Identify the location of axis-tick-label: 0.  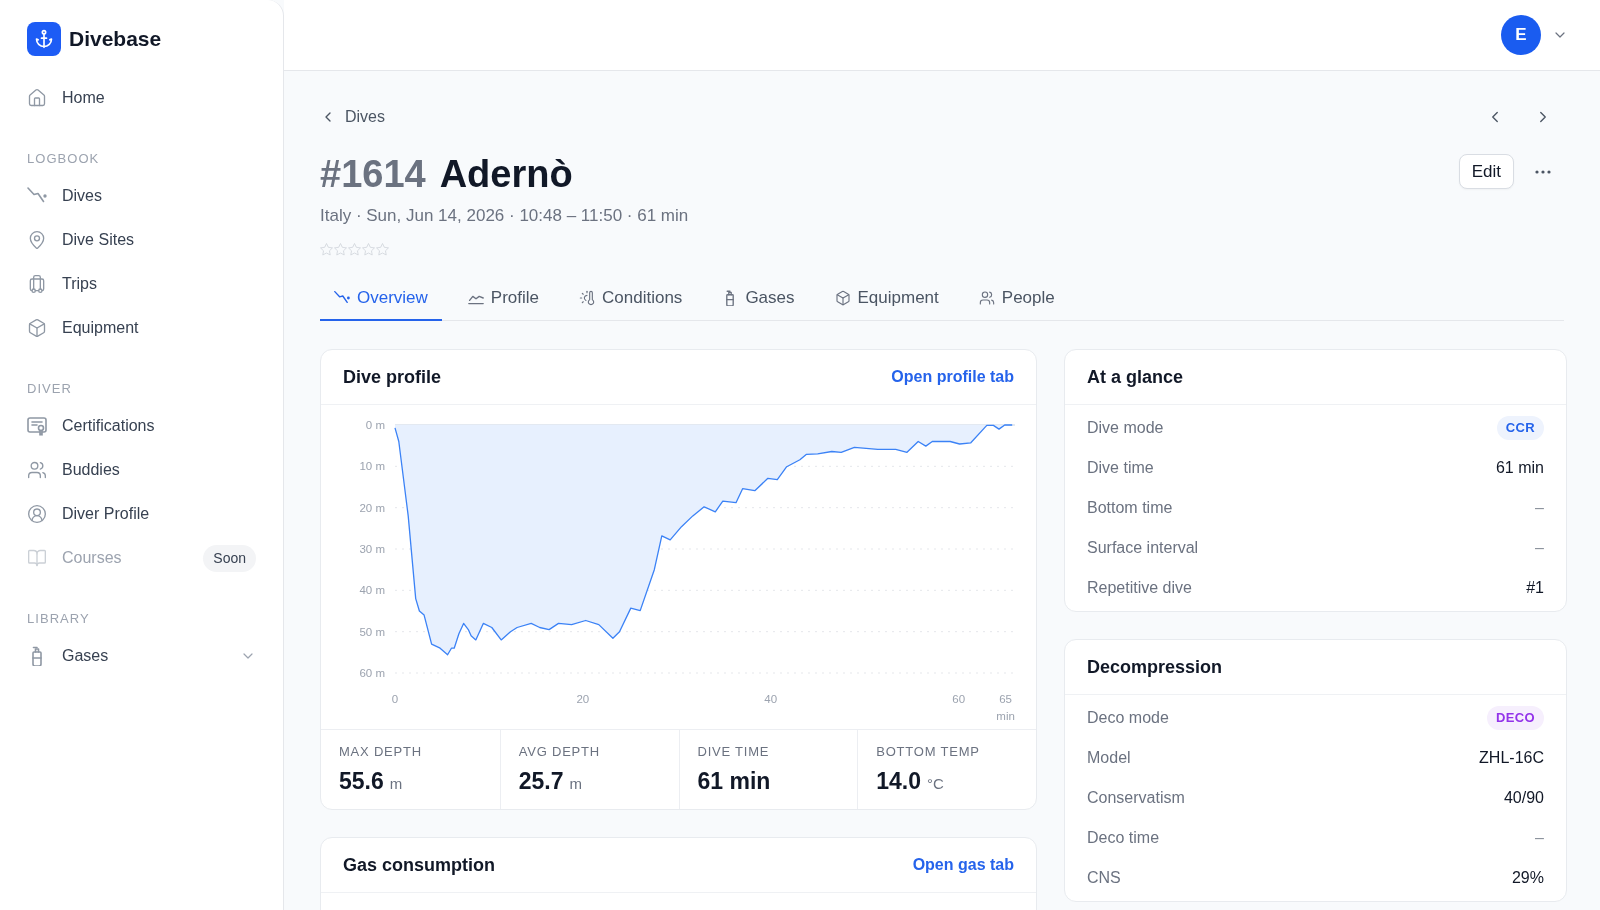
(395, 699).